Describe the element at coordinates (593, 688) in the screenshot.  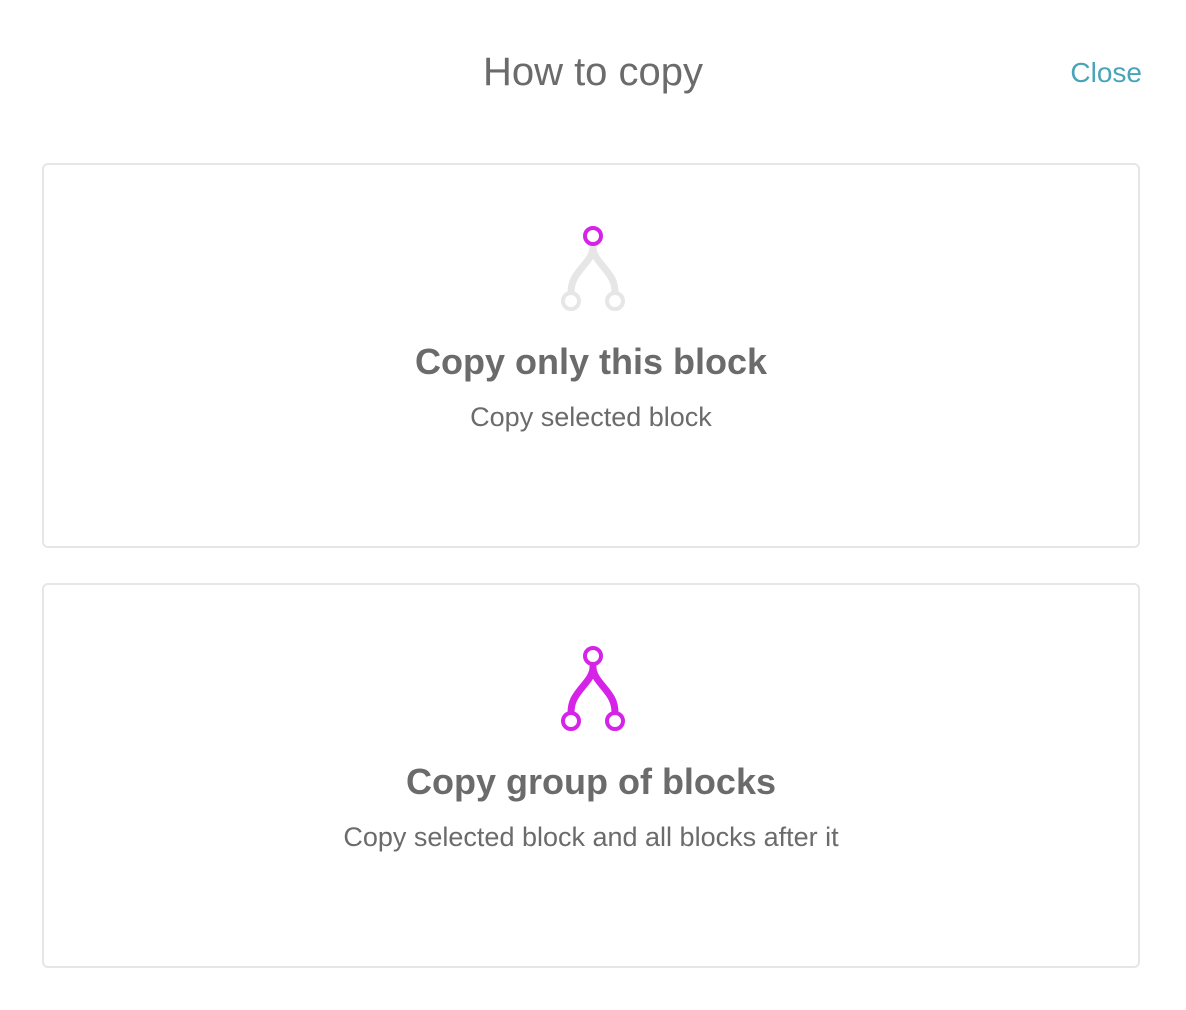
I see `branch-icon-group` at that location.